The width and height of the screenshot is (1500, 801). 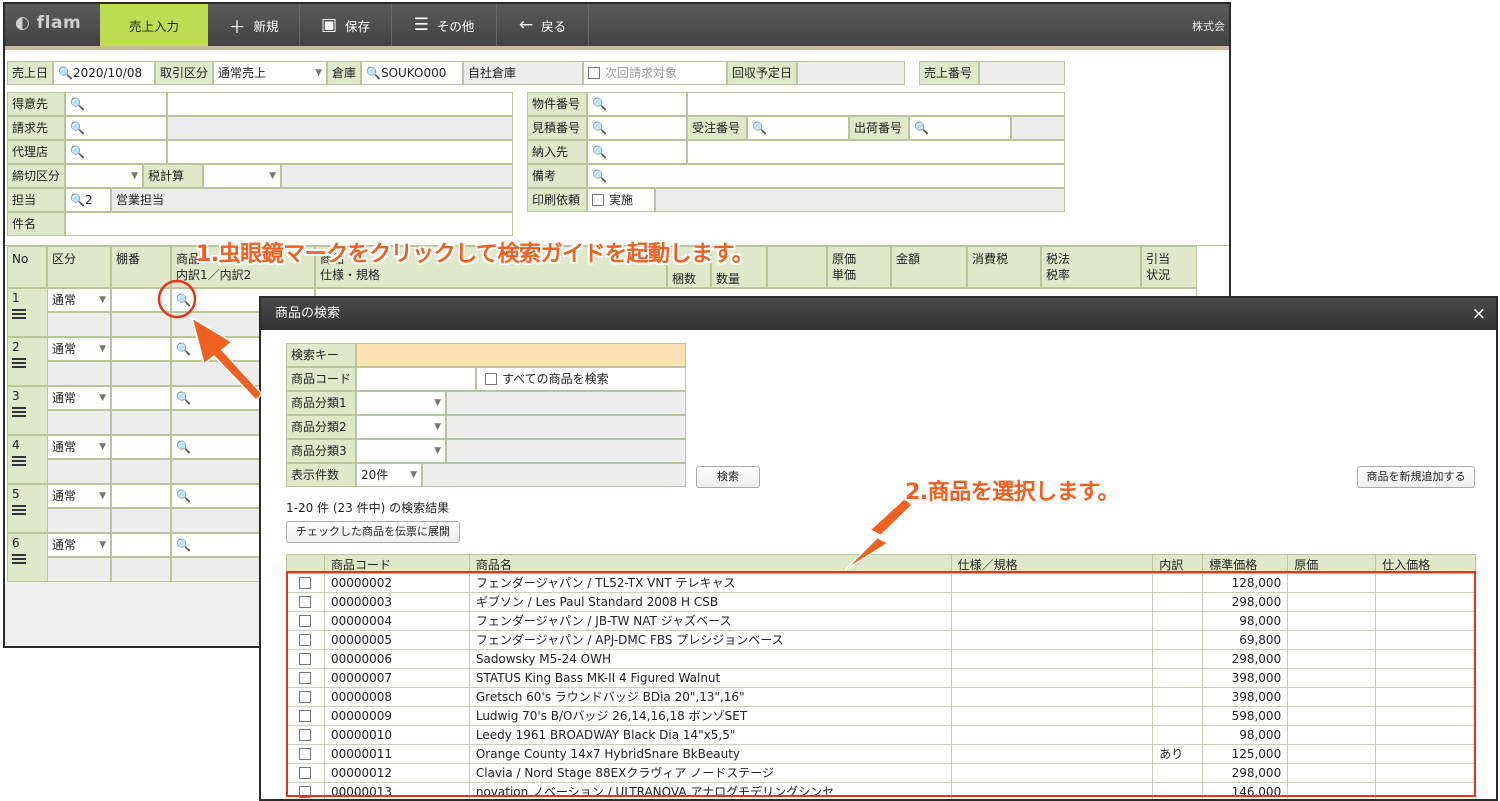 What do you see at coordinates (879, 533) in the screenshot?
I see `arrow-to-results` at bounding box center [879, 533].